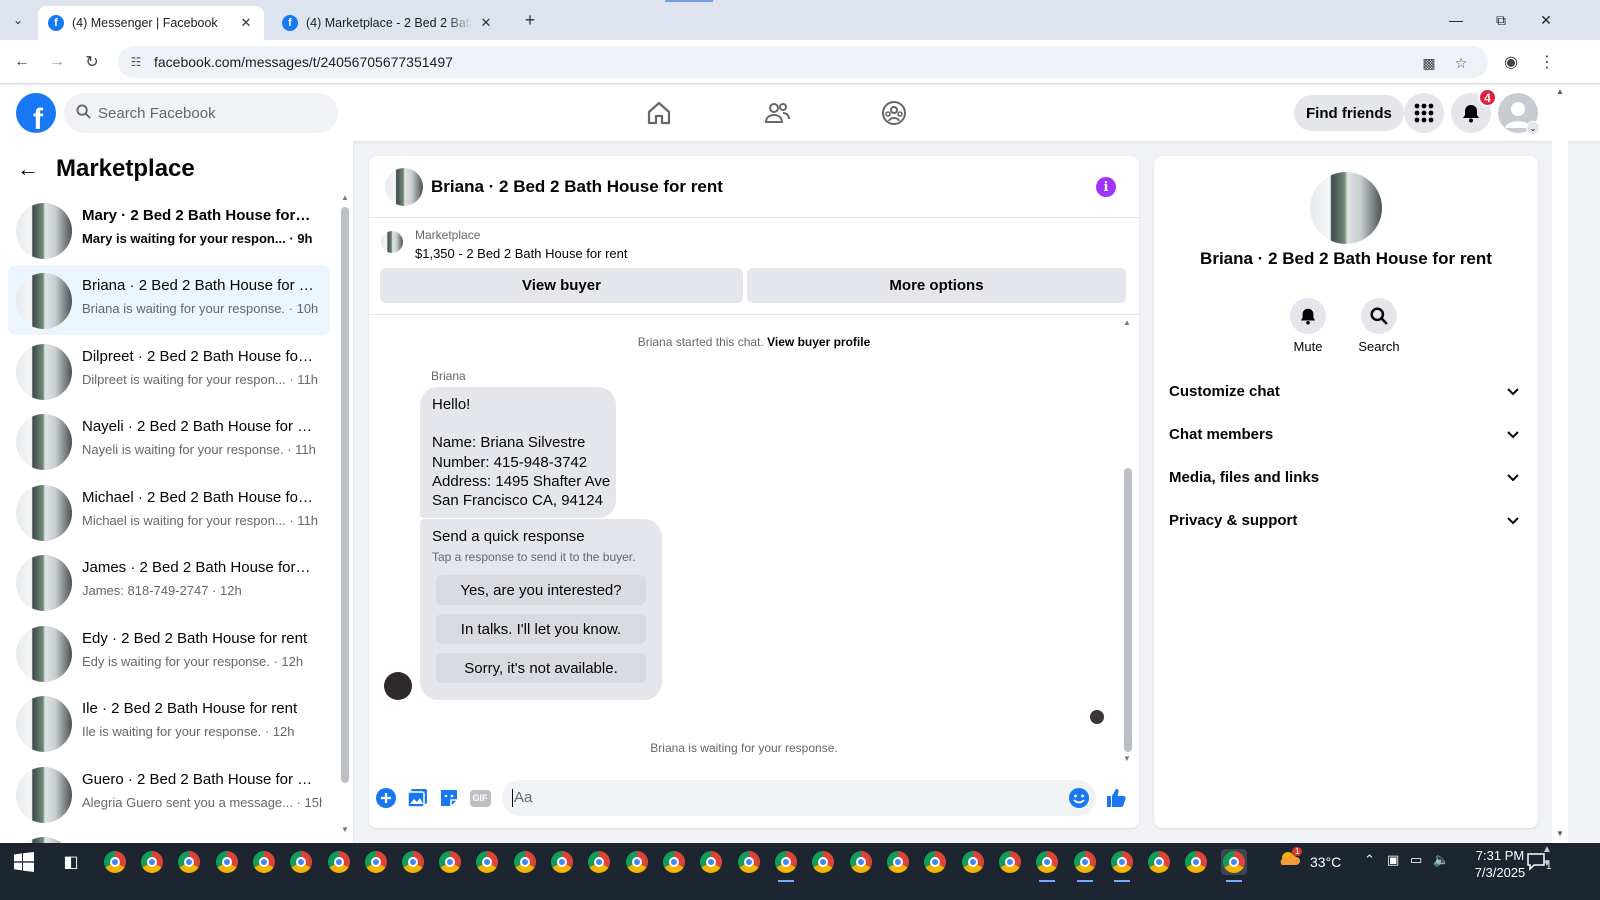  What do you see at coordinates (1416, 860) in the screenshot?
I see `network-icon: ▭` at bounding box center [1416, 860].